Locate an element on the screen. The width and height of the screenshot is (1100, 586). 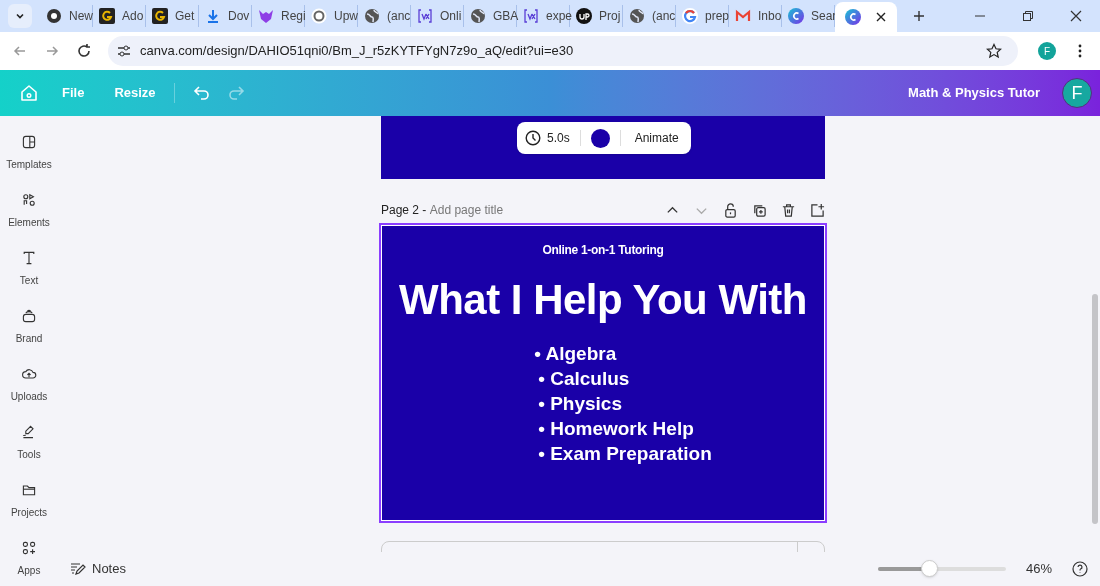
browser-tab: expe is located at coordinates (543, 16).